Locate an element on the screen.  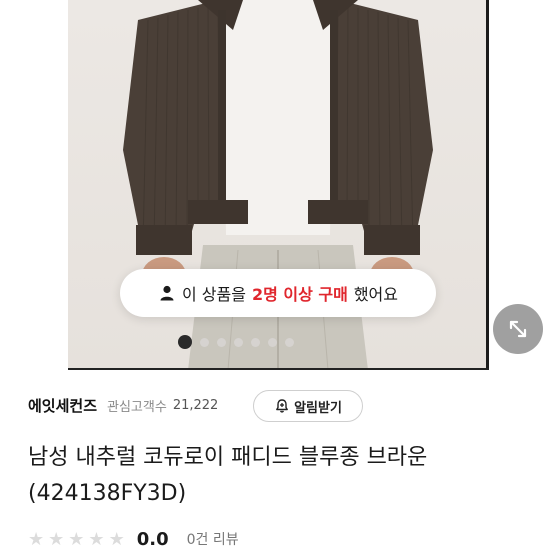
carousel-indicator is located at coordinates (236, 342).